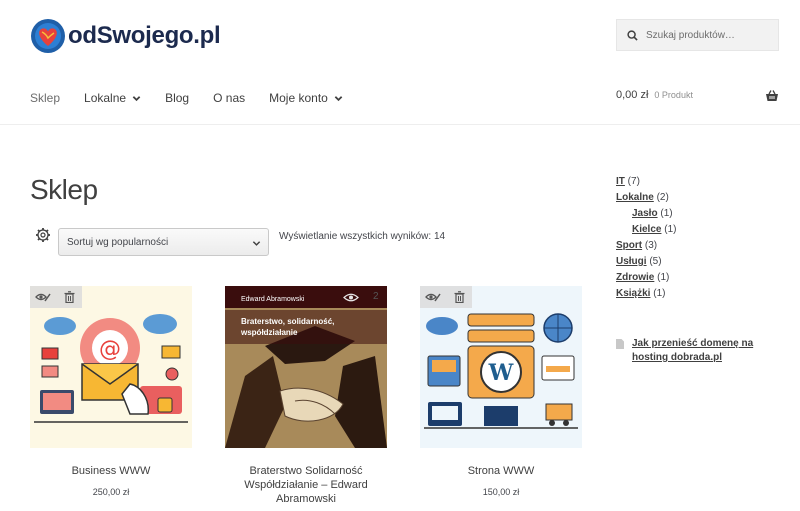  Describe the element at coordinates (629, 245) in the screenshot. I see `category-link: Sport` at that location.